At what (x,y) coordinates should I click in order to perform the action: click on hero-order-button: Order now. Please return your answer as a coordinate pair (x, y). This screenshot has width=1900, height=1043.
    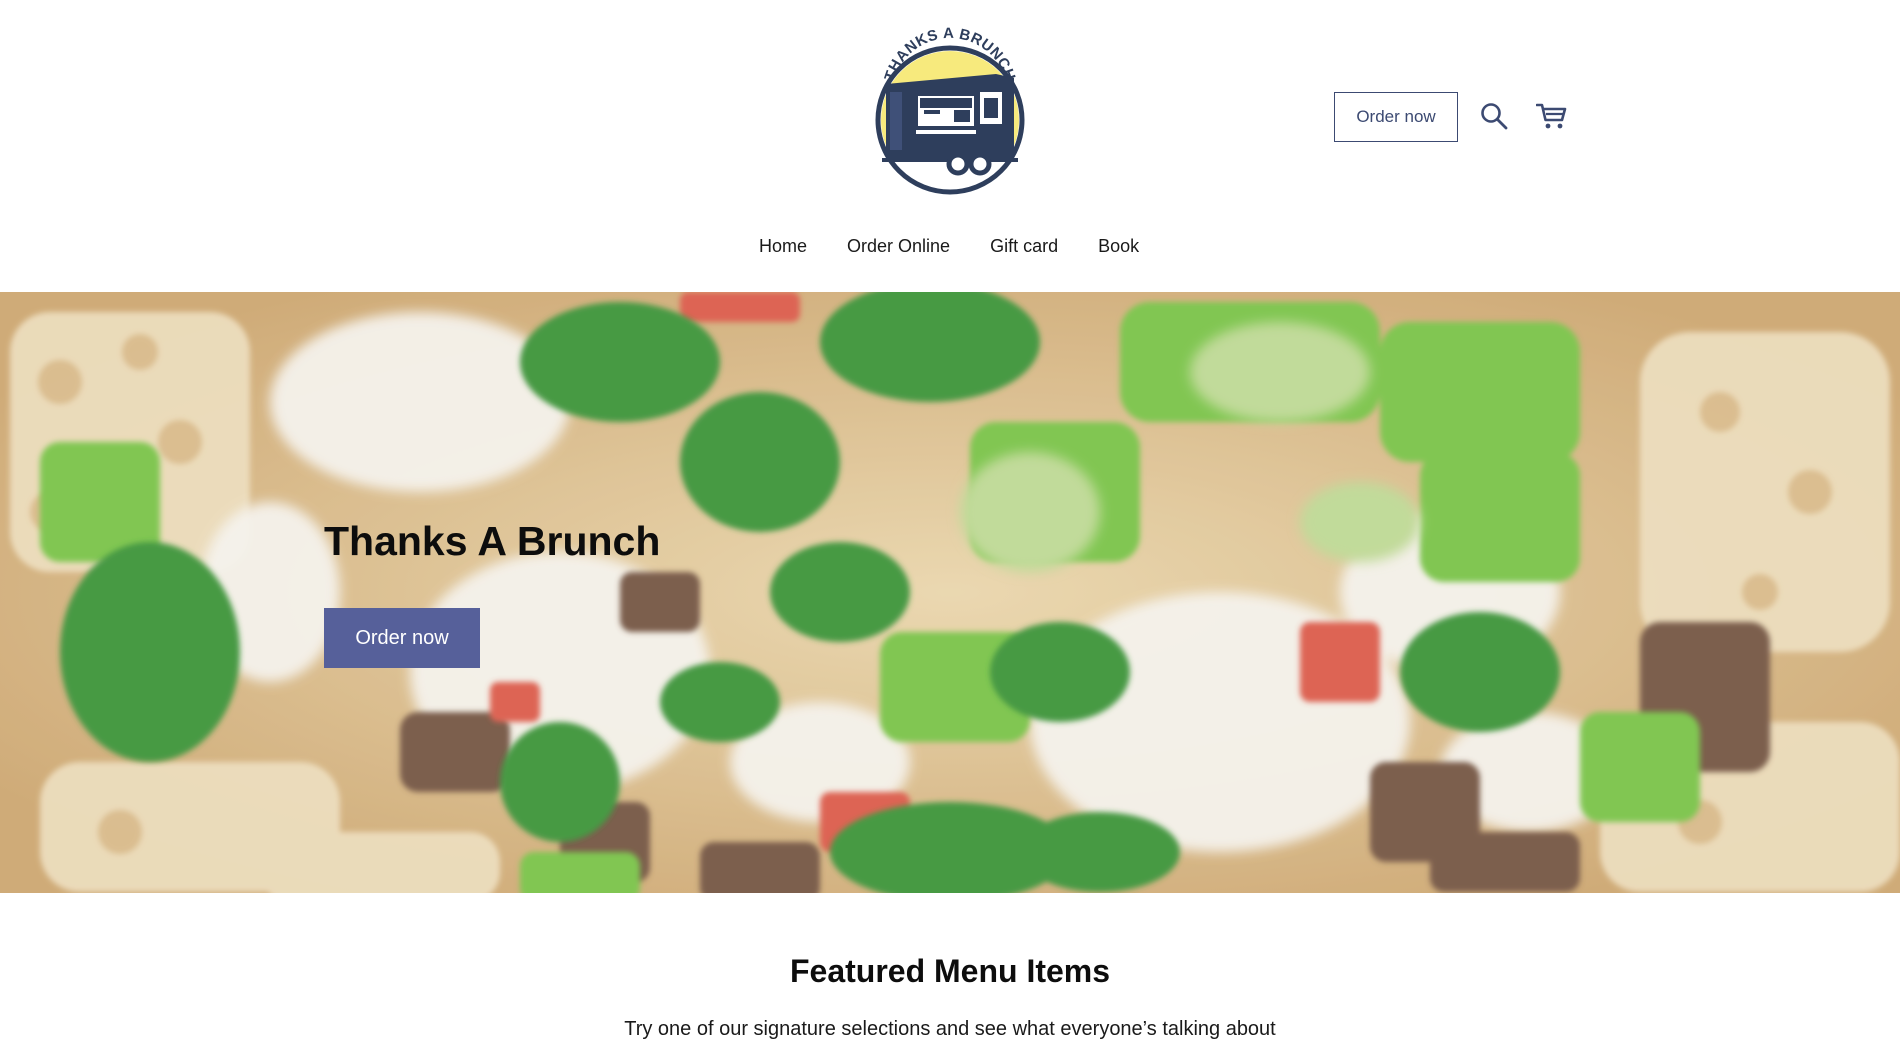
    Looking at the image, I should click on (402, 638).